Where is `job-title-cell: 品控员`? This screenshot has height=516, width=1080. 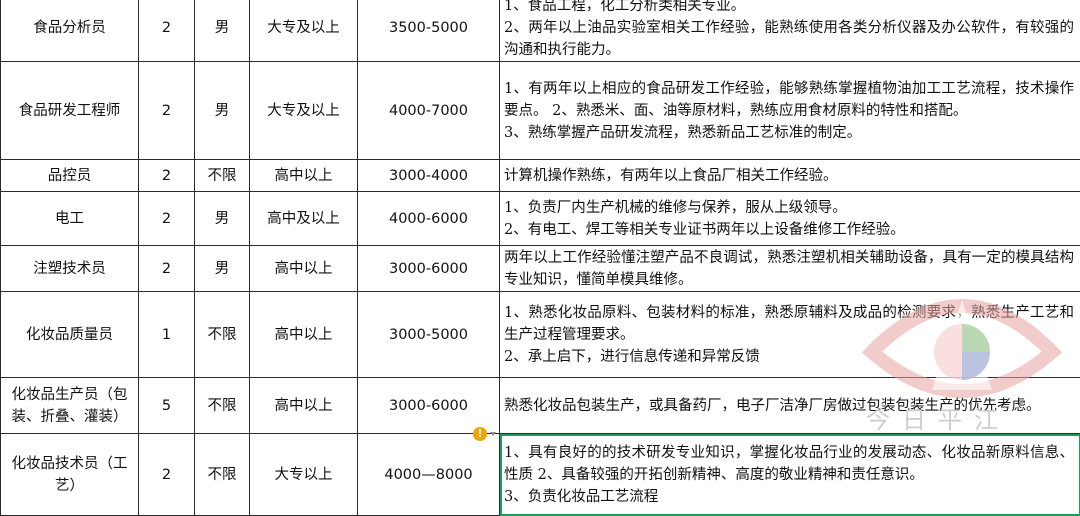
job-title-cell: 品控员 is located at coordinates (70, 176).